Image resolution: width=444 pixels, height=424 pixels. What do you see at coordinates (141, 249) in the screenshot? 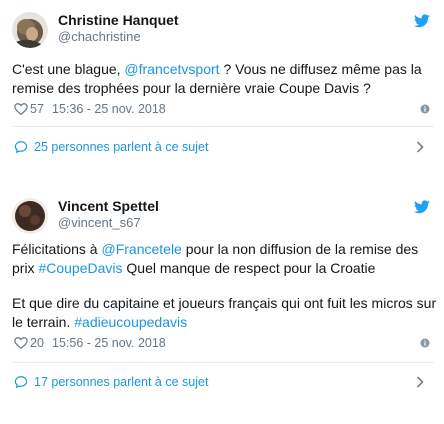
I see `mention-link: @Francetele` at bounding box center [141, 249].